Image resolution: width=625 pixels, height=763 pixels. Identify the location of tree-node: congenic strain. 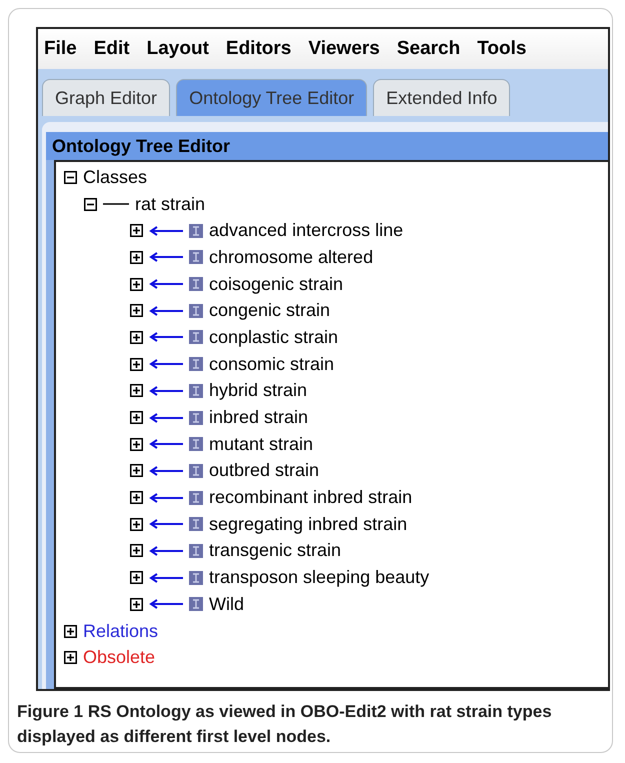
(269, 311).